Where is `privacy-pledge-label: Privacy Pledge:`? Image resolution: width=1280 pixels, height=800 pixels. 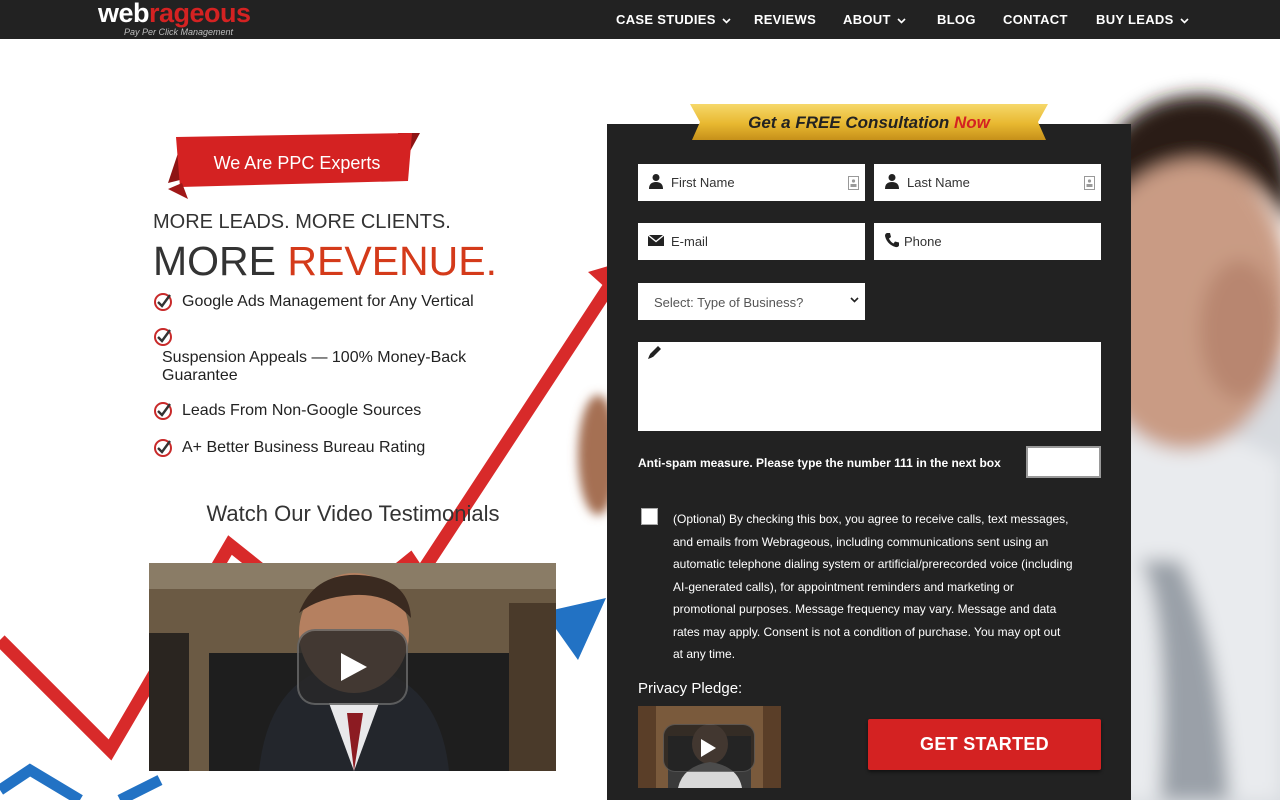 privacy-pledge-label: Privacy Pledge: is located at coordinates (690, 688).